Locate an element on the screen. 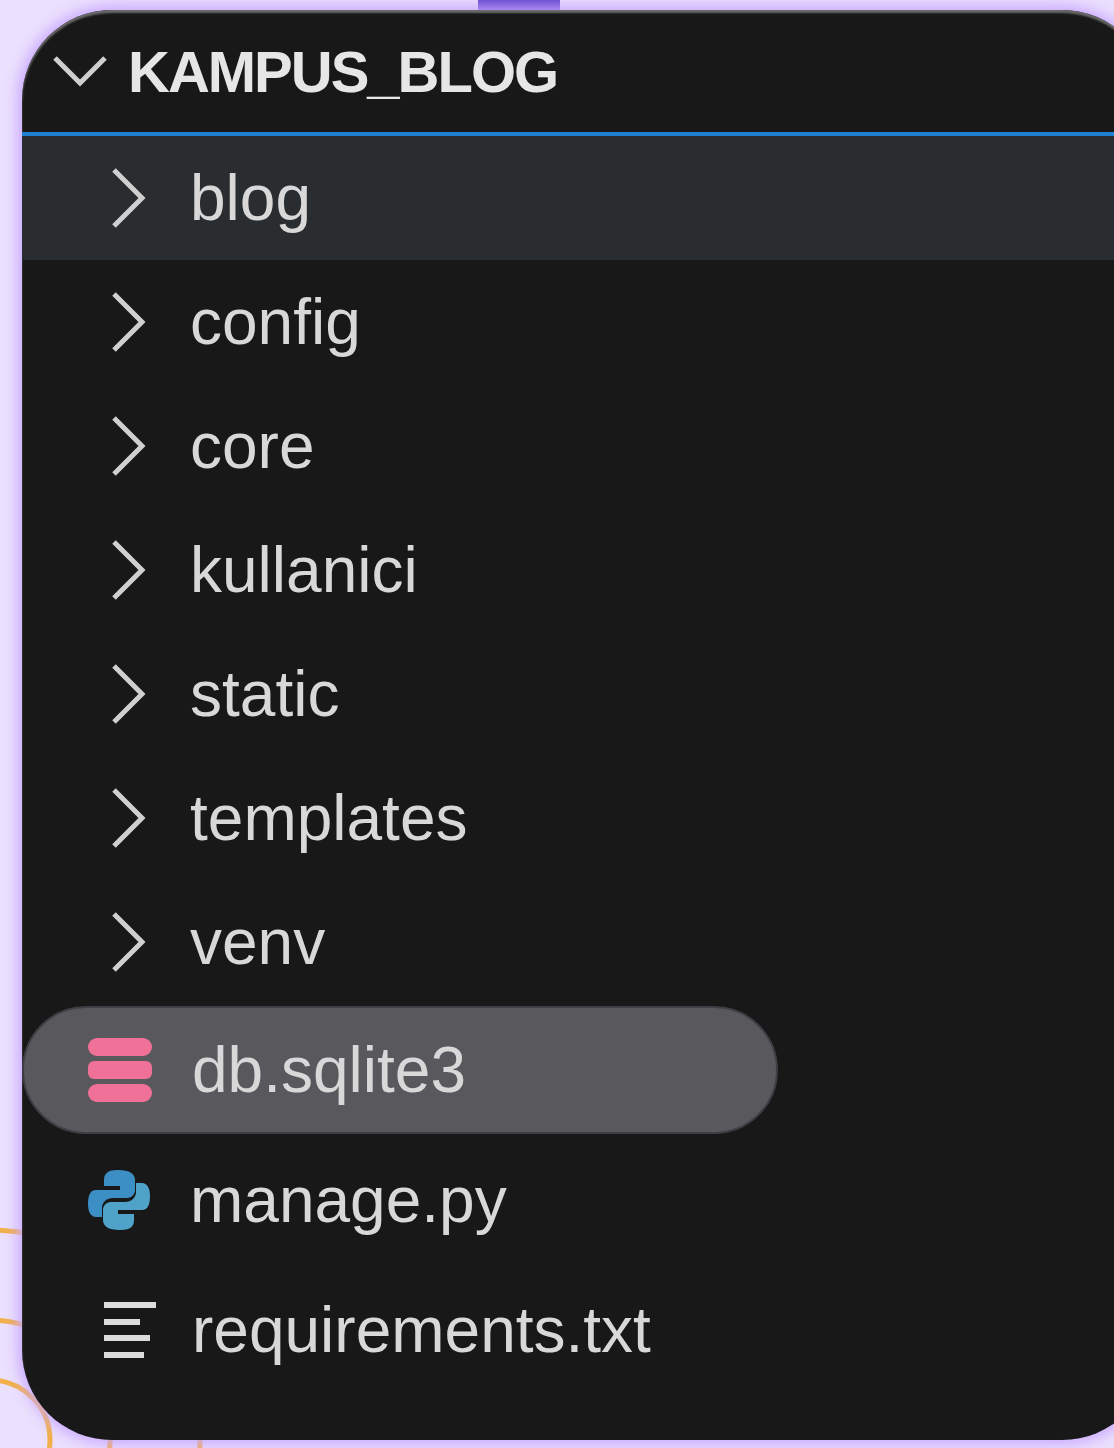  folder-name: kullanici is located at coordinates (304, 570).